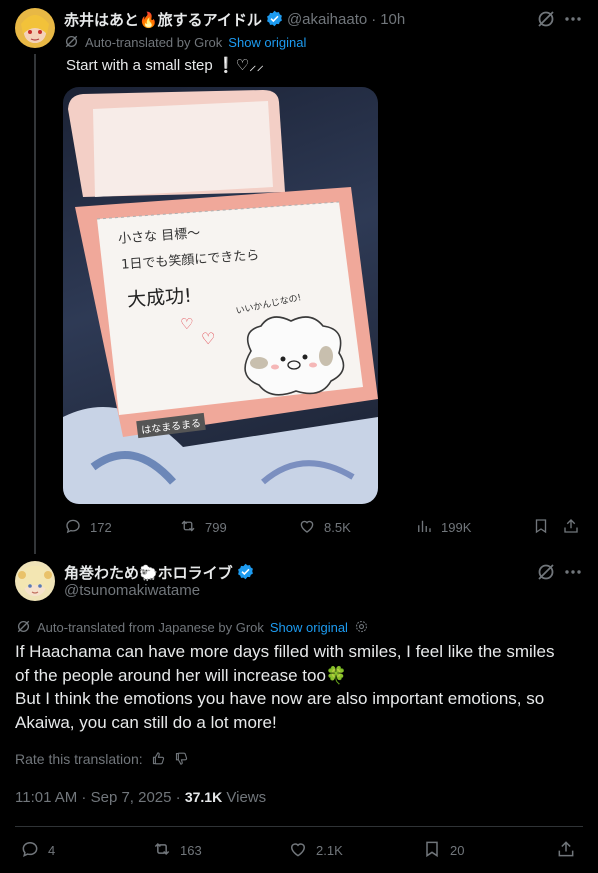 This screenshot has width=598, height=873. What do you see at coordinates (292, 356) in the screenshot?
I see `sheep-character` at bounding box center [292, 356].